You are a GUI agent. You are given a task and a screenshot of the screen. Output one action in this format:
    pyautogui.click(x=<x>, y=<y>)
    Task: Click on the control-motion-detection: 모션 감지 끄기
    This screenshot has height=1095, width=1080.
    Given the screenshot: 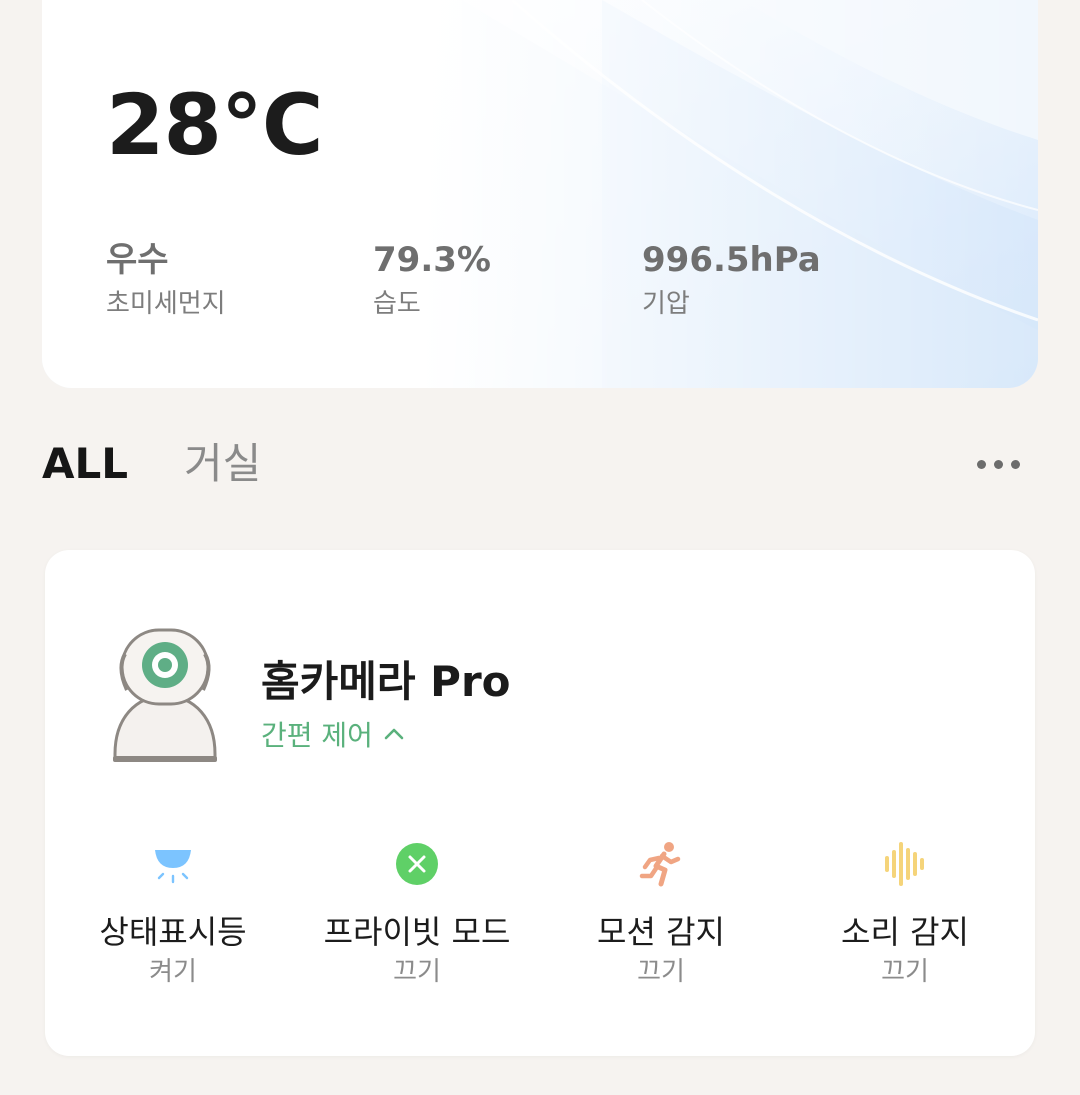 What is the action you would take?
    pyautogui.click(x=661, y=920)
    